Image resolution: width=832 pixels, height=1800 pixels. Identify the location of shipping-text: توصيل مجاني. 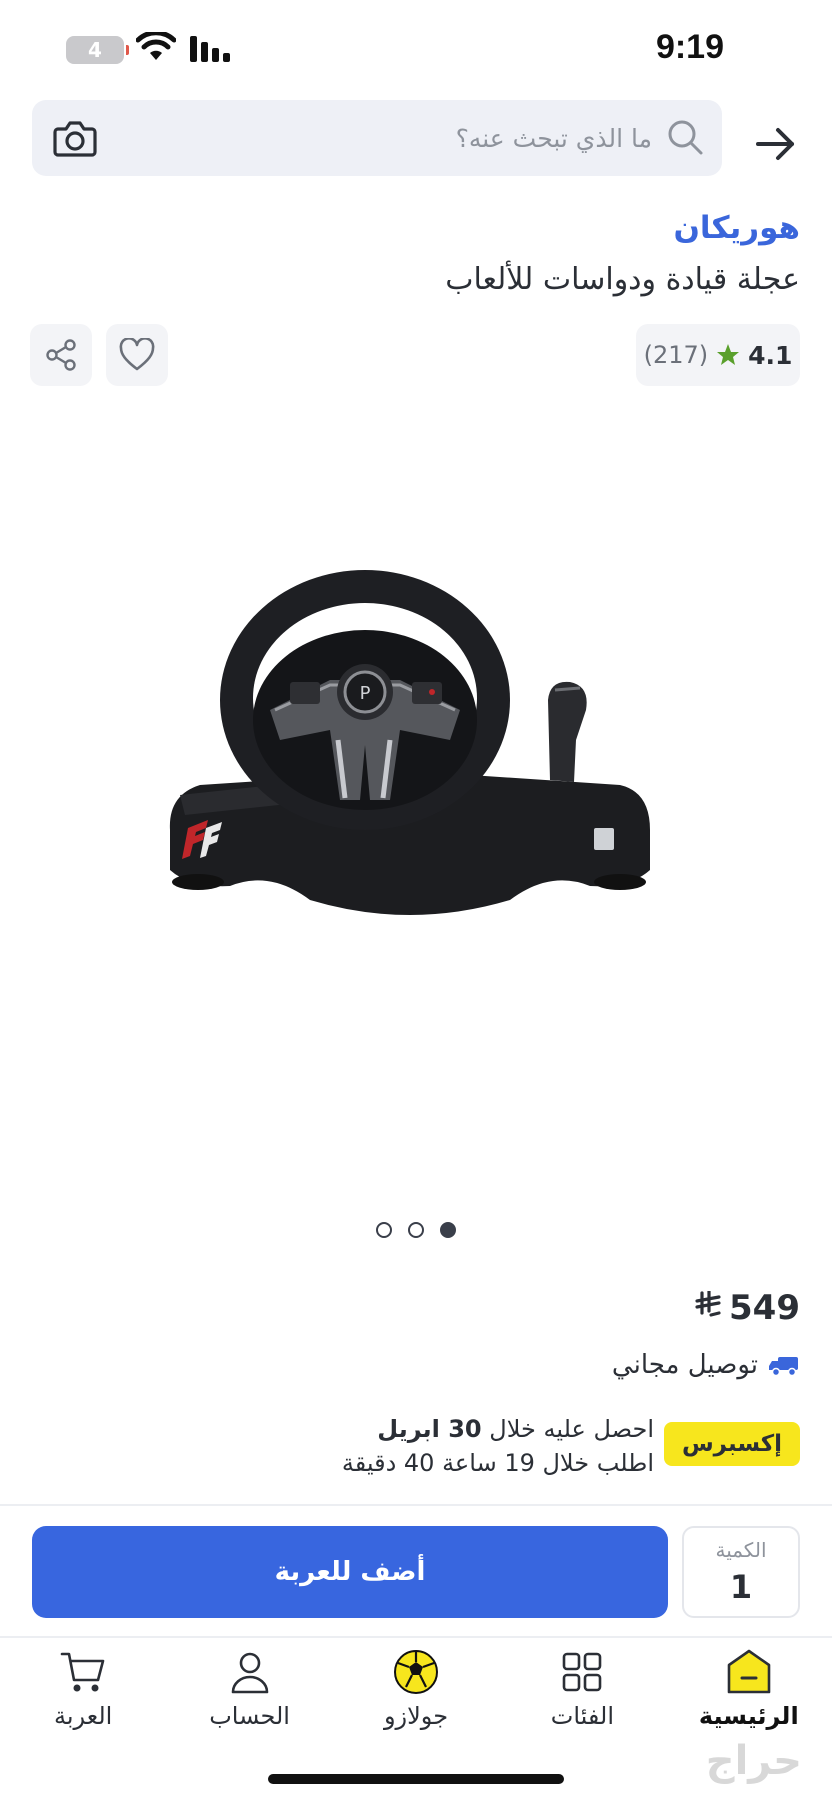
(684, 1365).